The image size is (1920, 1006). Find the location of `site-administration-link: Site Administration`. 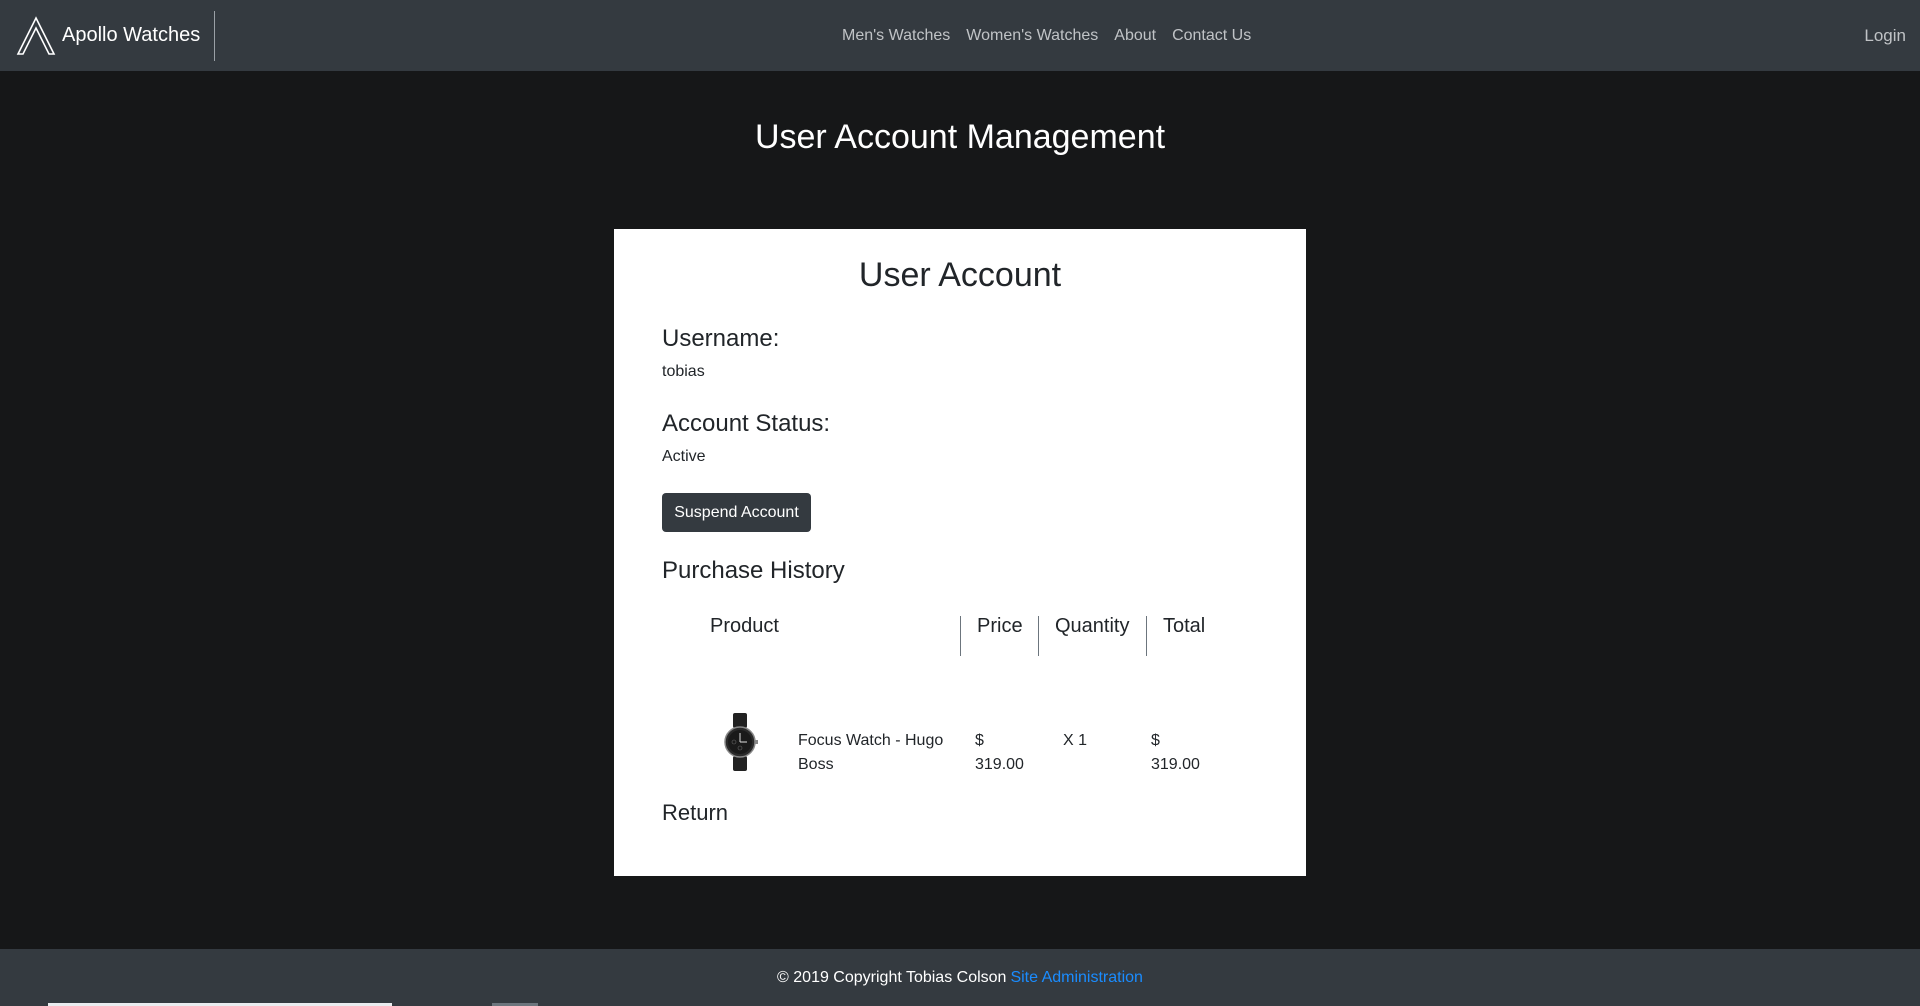

site-administration-link: Site Administration is located at coordinates (1076, 978).